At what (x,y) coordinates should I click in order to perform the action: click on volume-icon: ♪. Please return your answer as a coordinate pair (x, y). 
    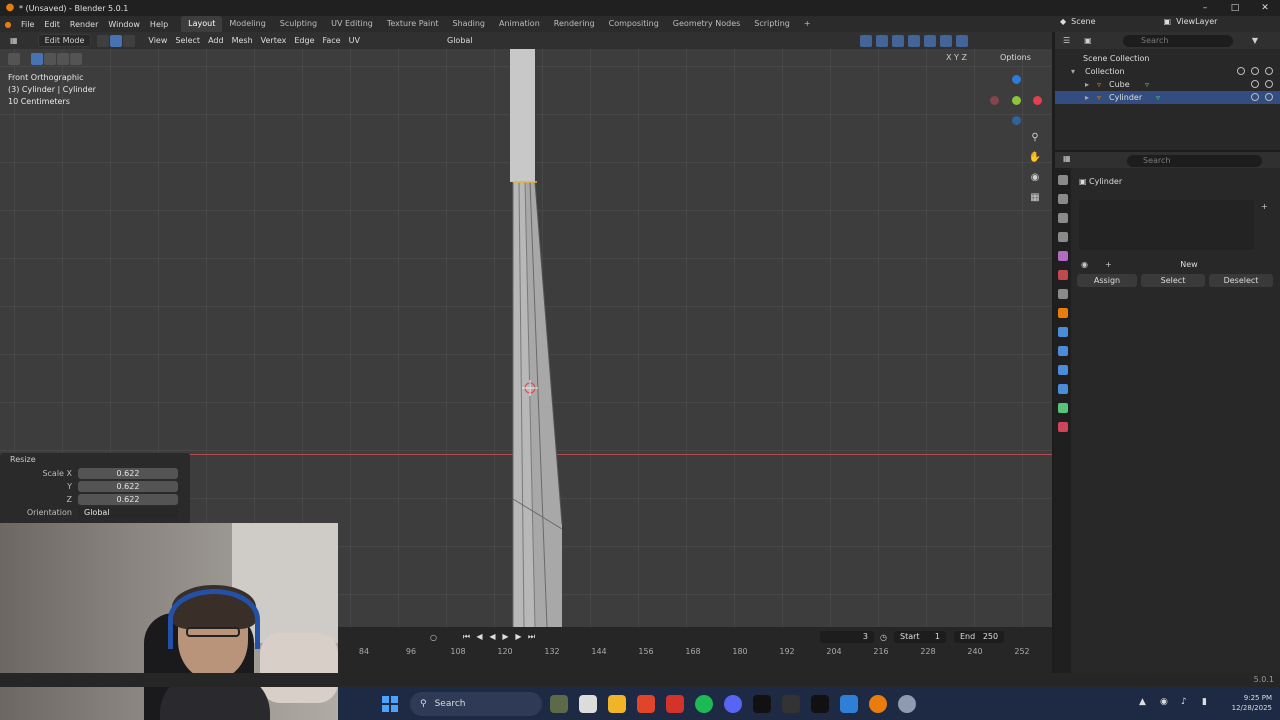
    Looking at the image, I should click on (1186, 702).